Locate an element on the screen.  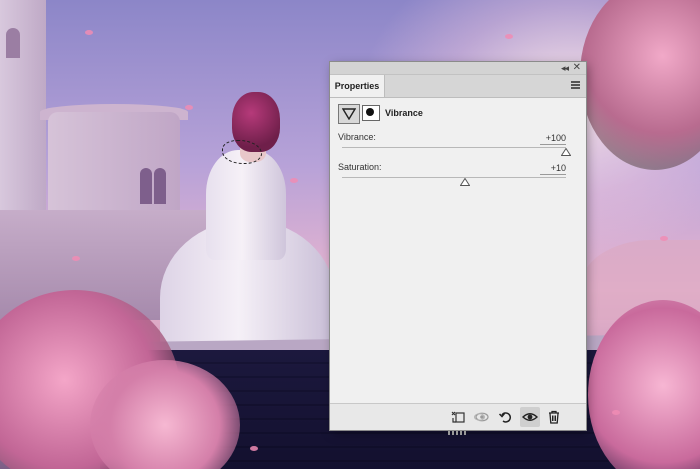
resize-grip is located at coordinates (458, 433).